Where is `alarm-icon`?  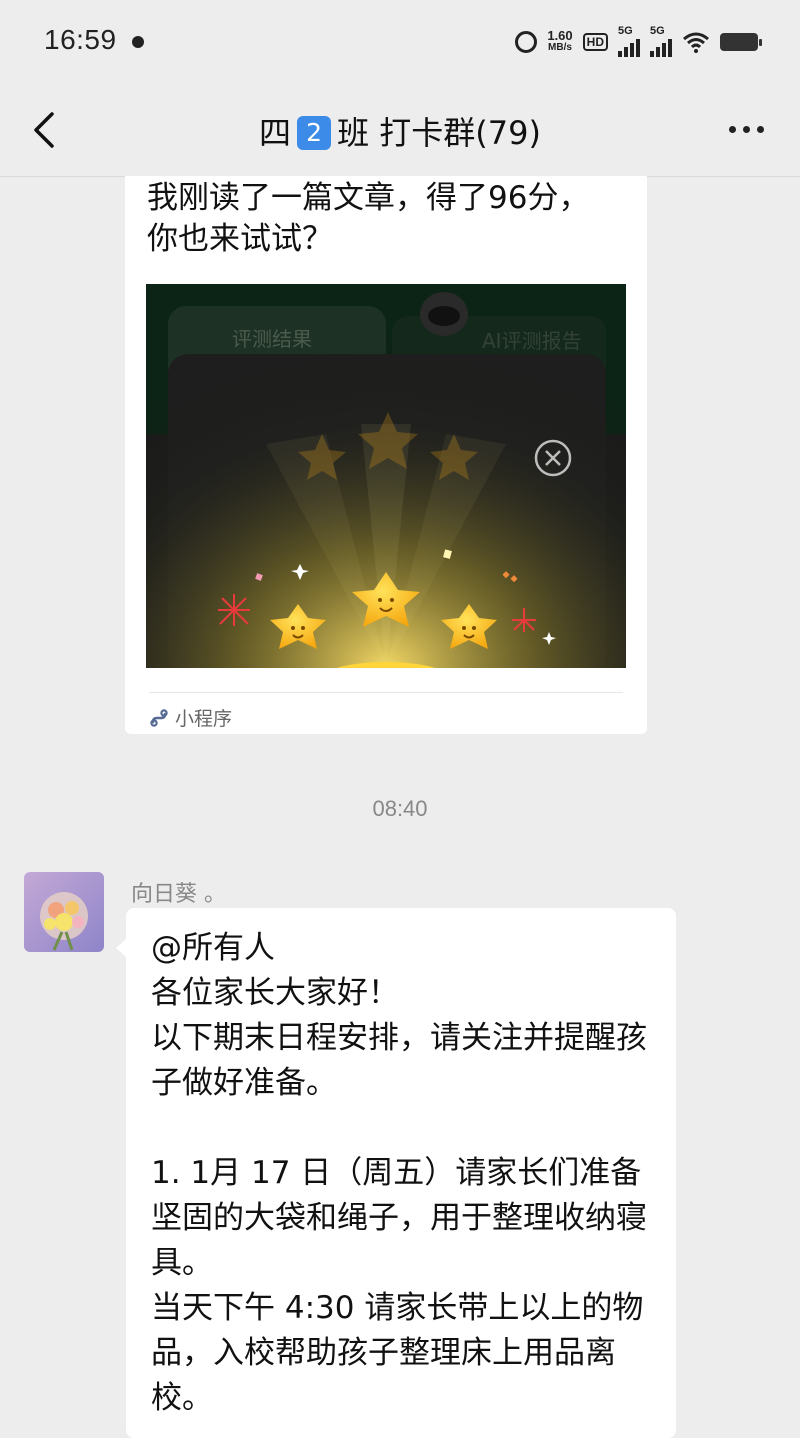 alarm-icon is located at coordinates (526, 42).